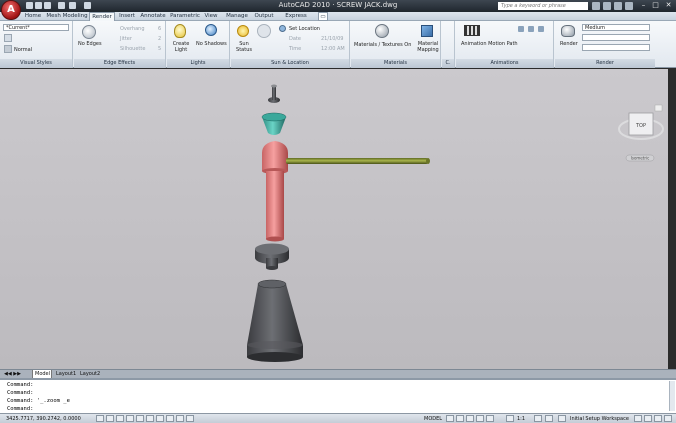  Describe the element at coordinates (607, 6) in the screenshot. I see `communication-center-icon` at that location.